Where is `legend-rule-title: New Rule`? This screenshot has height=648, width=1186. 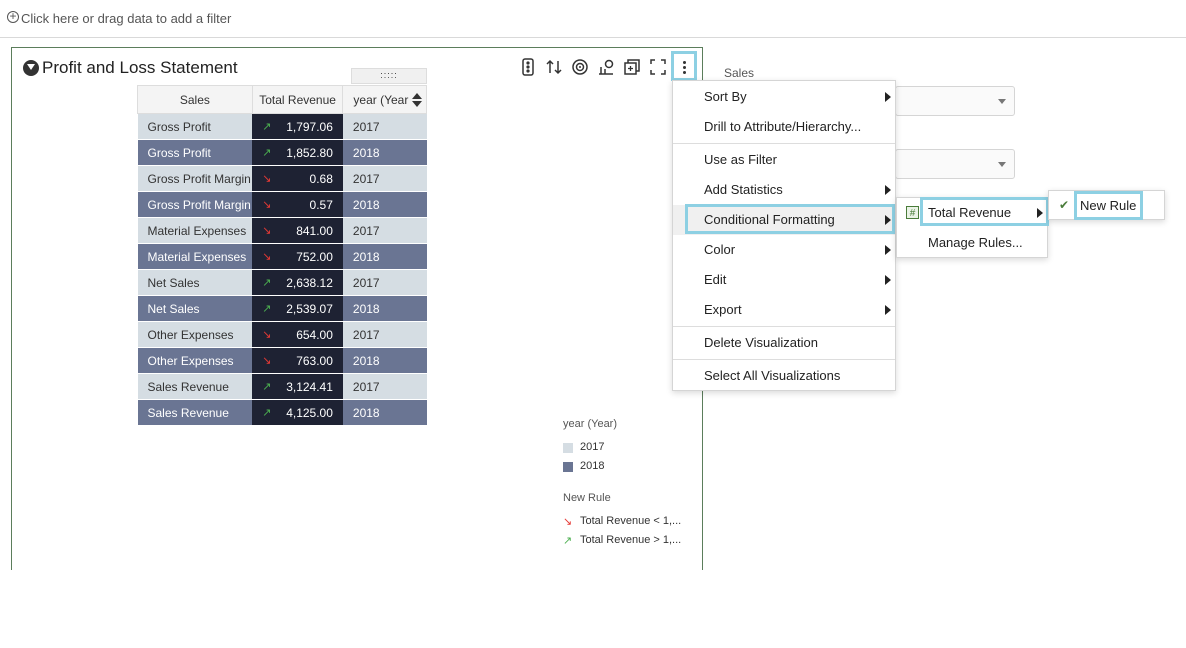
legend-rule-title: New Rule is located at coordinates (587, 498).